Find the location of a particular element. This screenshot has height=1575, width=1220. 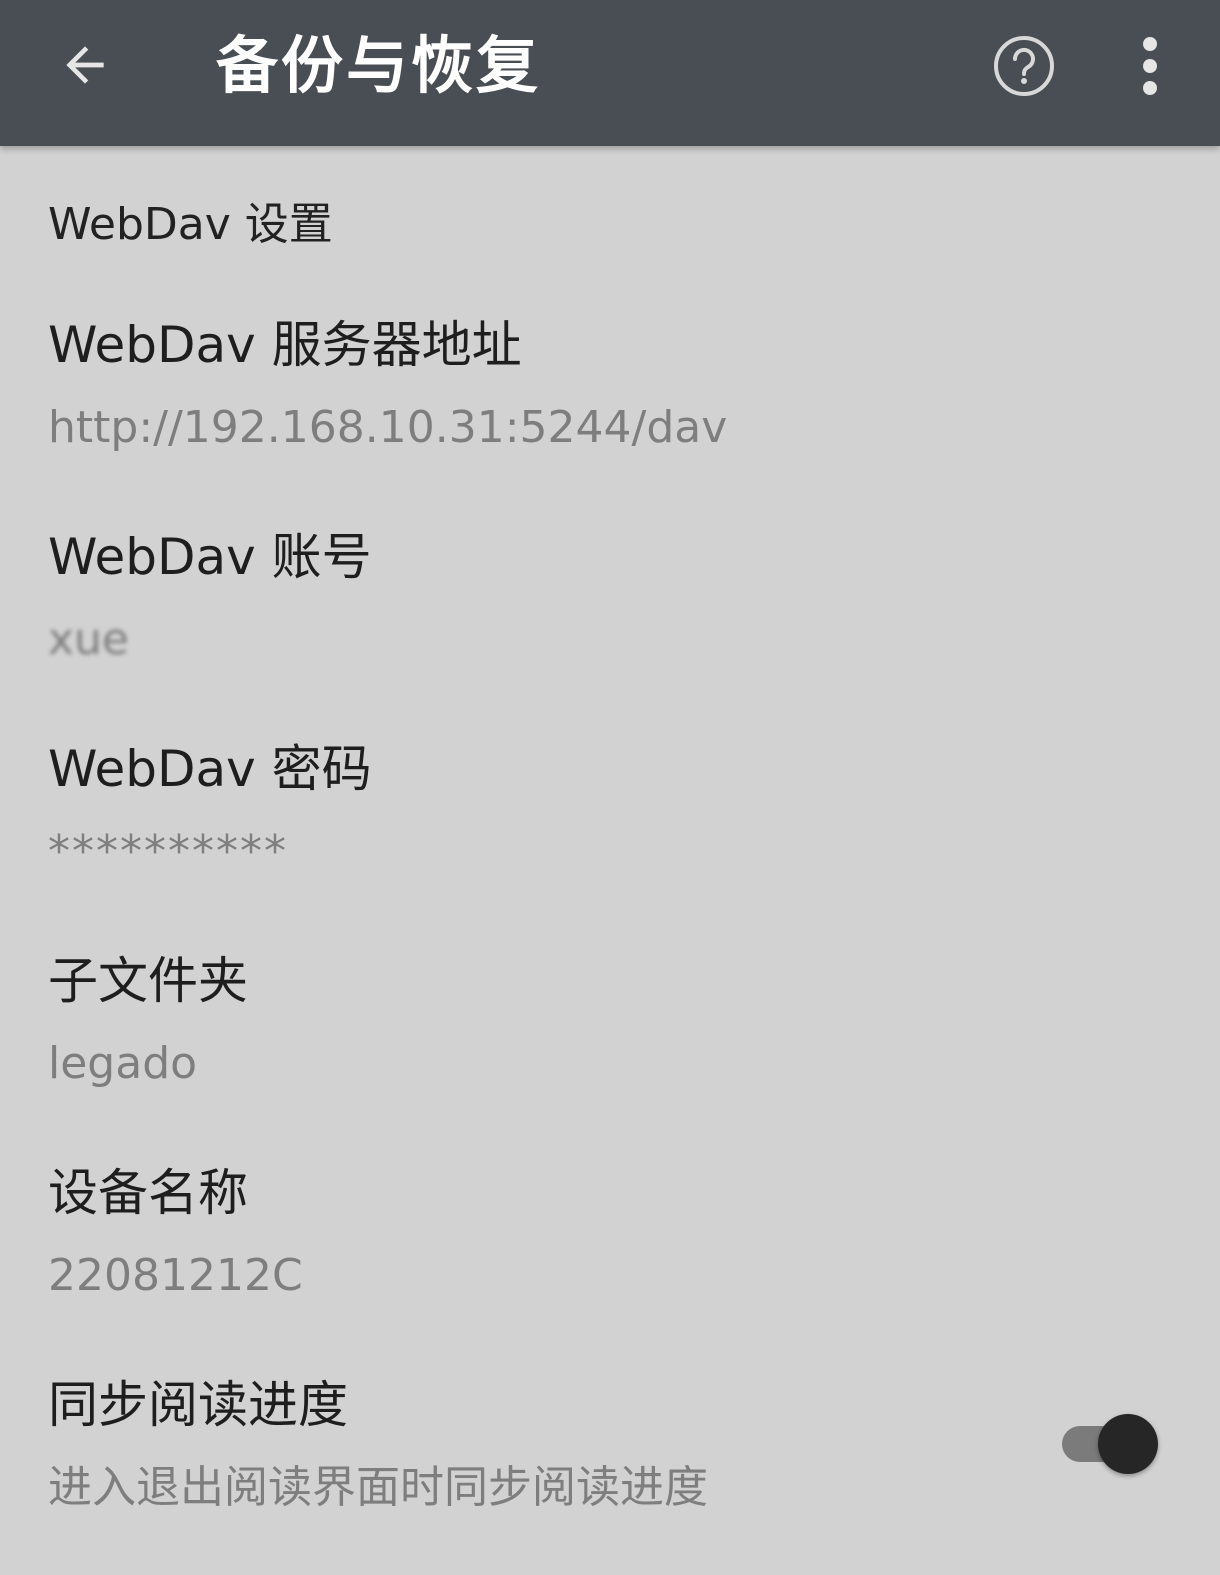

pref-subfolder: 子文件夹 legado is located at coordinates (548, 1021).